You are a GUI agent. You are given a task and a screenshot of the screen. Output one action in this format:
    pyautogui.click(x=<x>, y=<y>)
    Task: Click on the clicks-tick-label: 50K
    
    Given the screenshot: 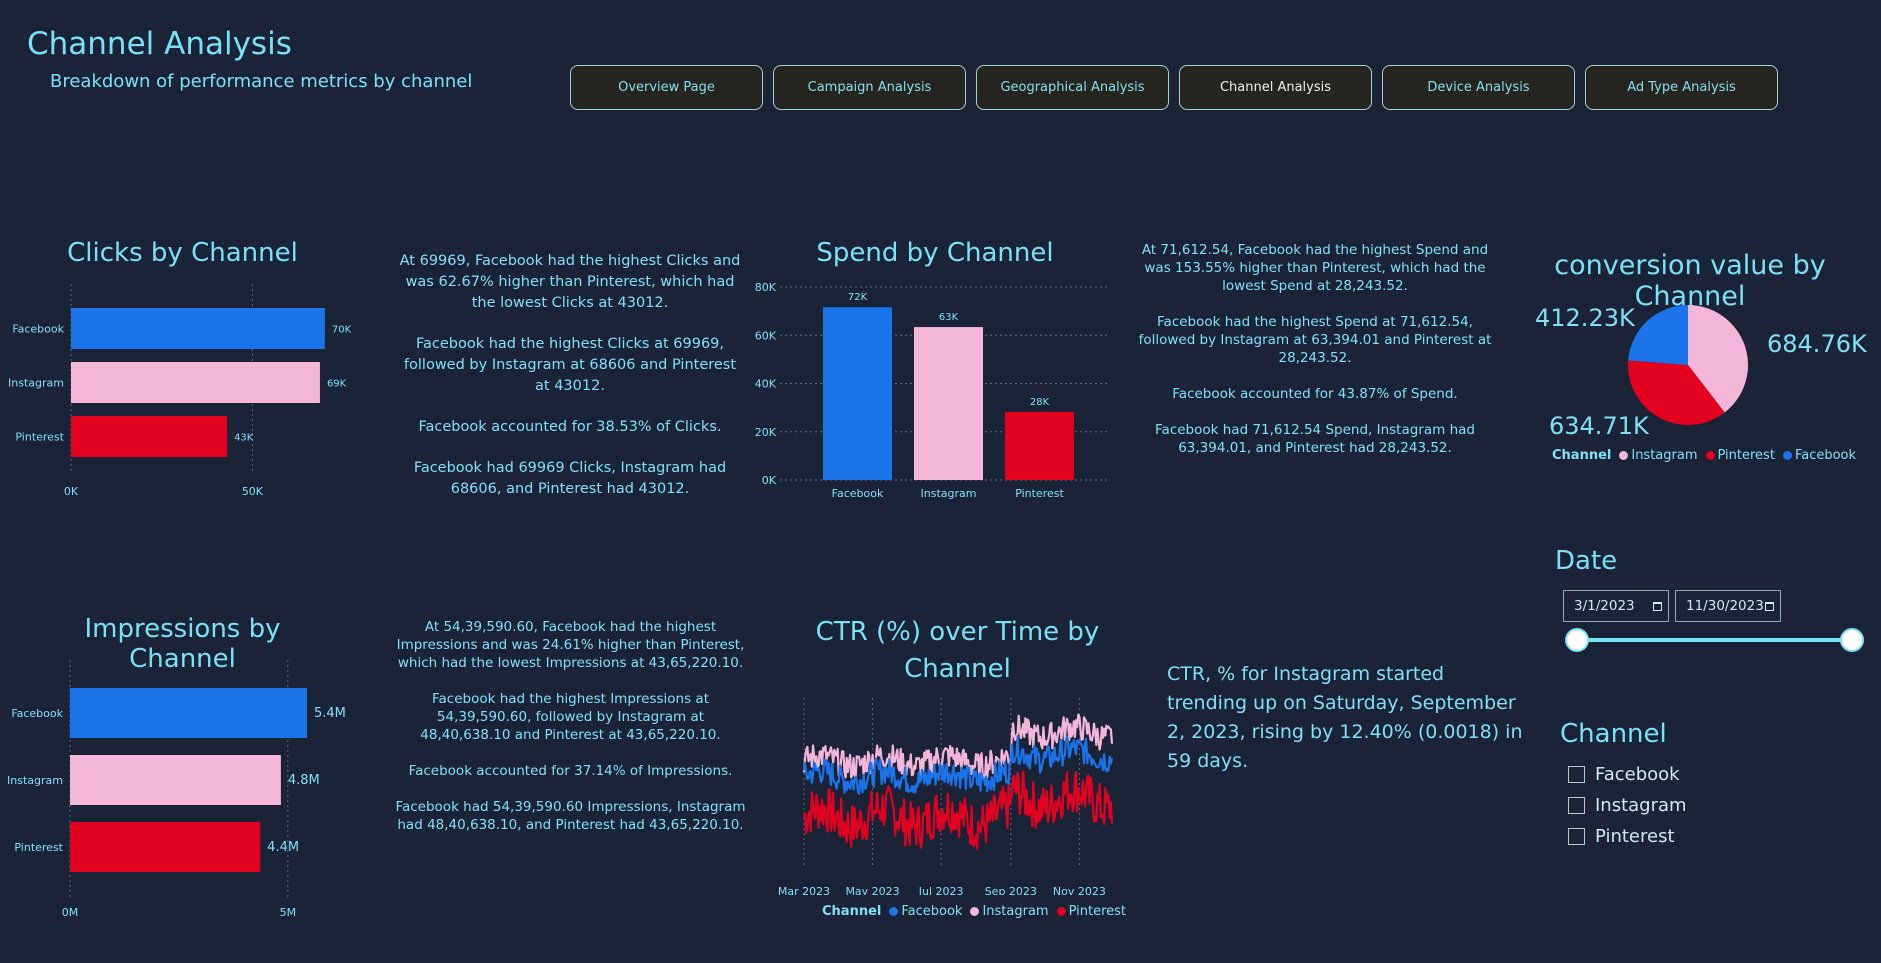 What is the action you would take?
    pyautogui.click(x=253, y=491)
    